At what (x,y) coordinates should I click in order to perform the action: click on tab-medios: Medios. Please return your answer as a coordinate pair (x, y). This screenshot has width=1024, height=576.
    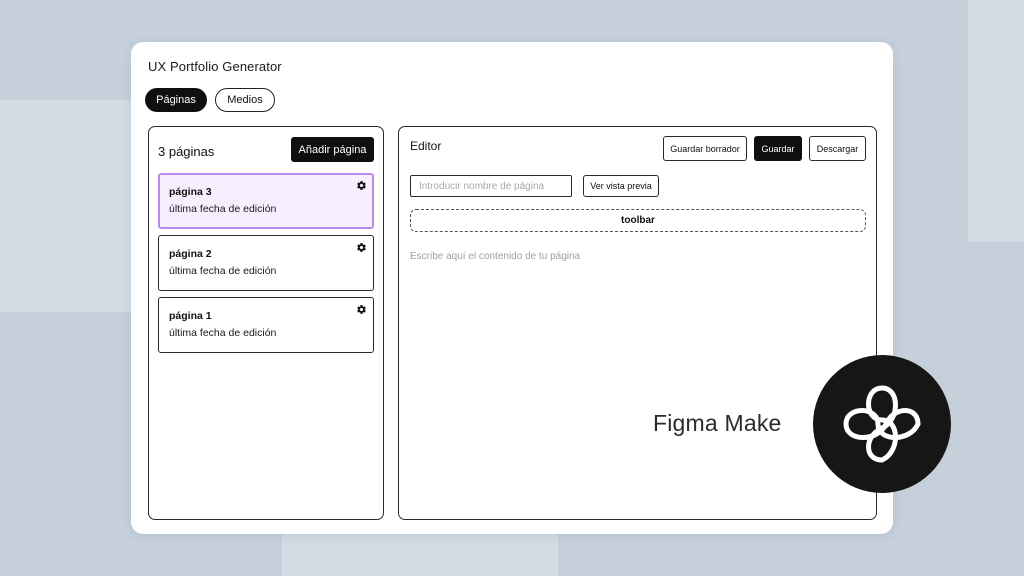
    Looking at the image, I should click on (245, 100).